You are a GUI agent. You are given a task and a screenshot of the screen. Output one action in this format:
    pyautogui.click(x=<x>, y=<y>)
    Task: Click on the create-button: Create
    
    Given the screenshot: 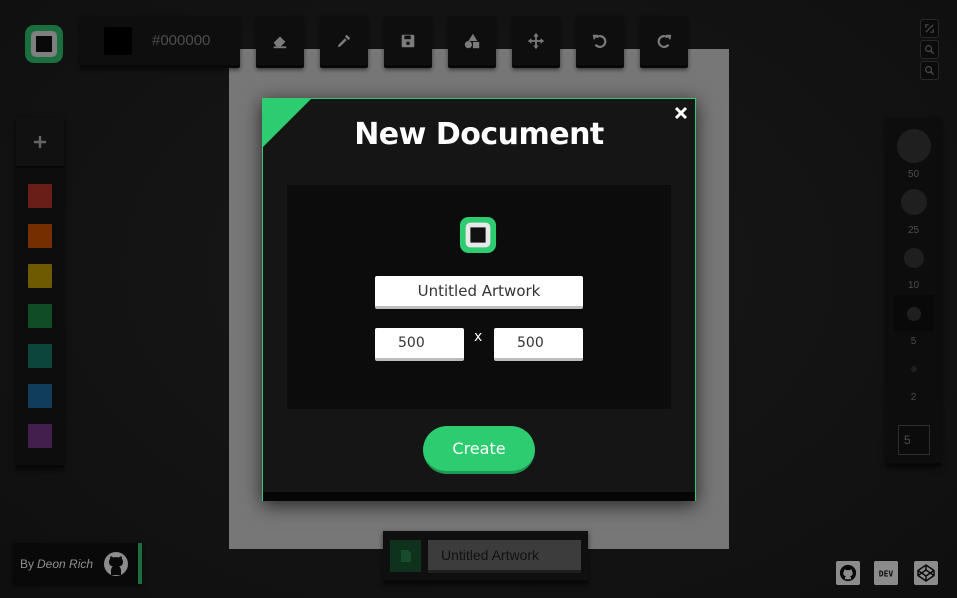 What is the action you would take?
    pyautogui.click(x=479, y=450)
    